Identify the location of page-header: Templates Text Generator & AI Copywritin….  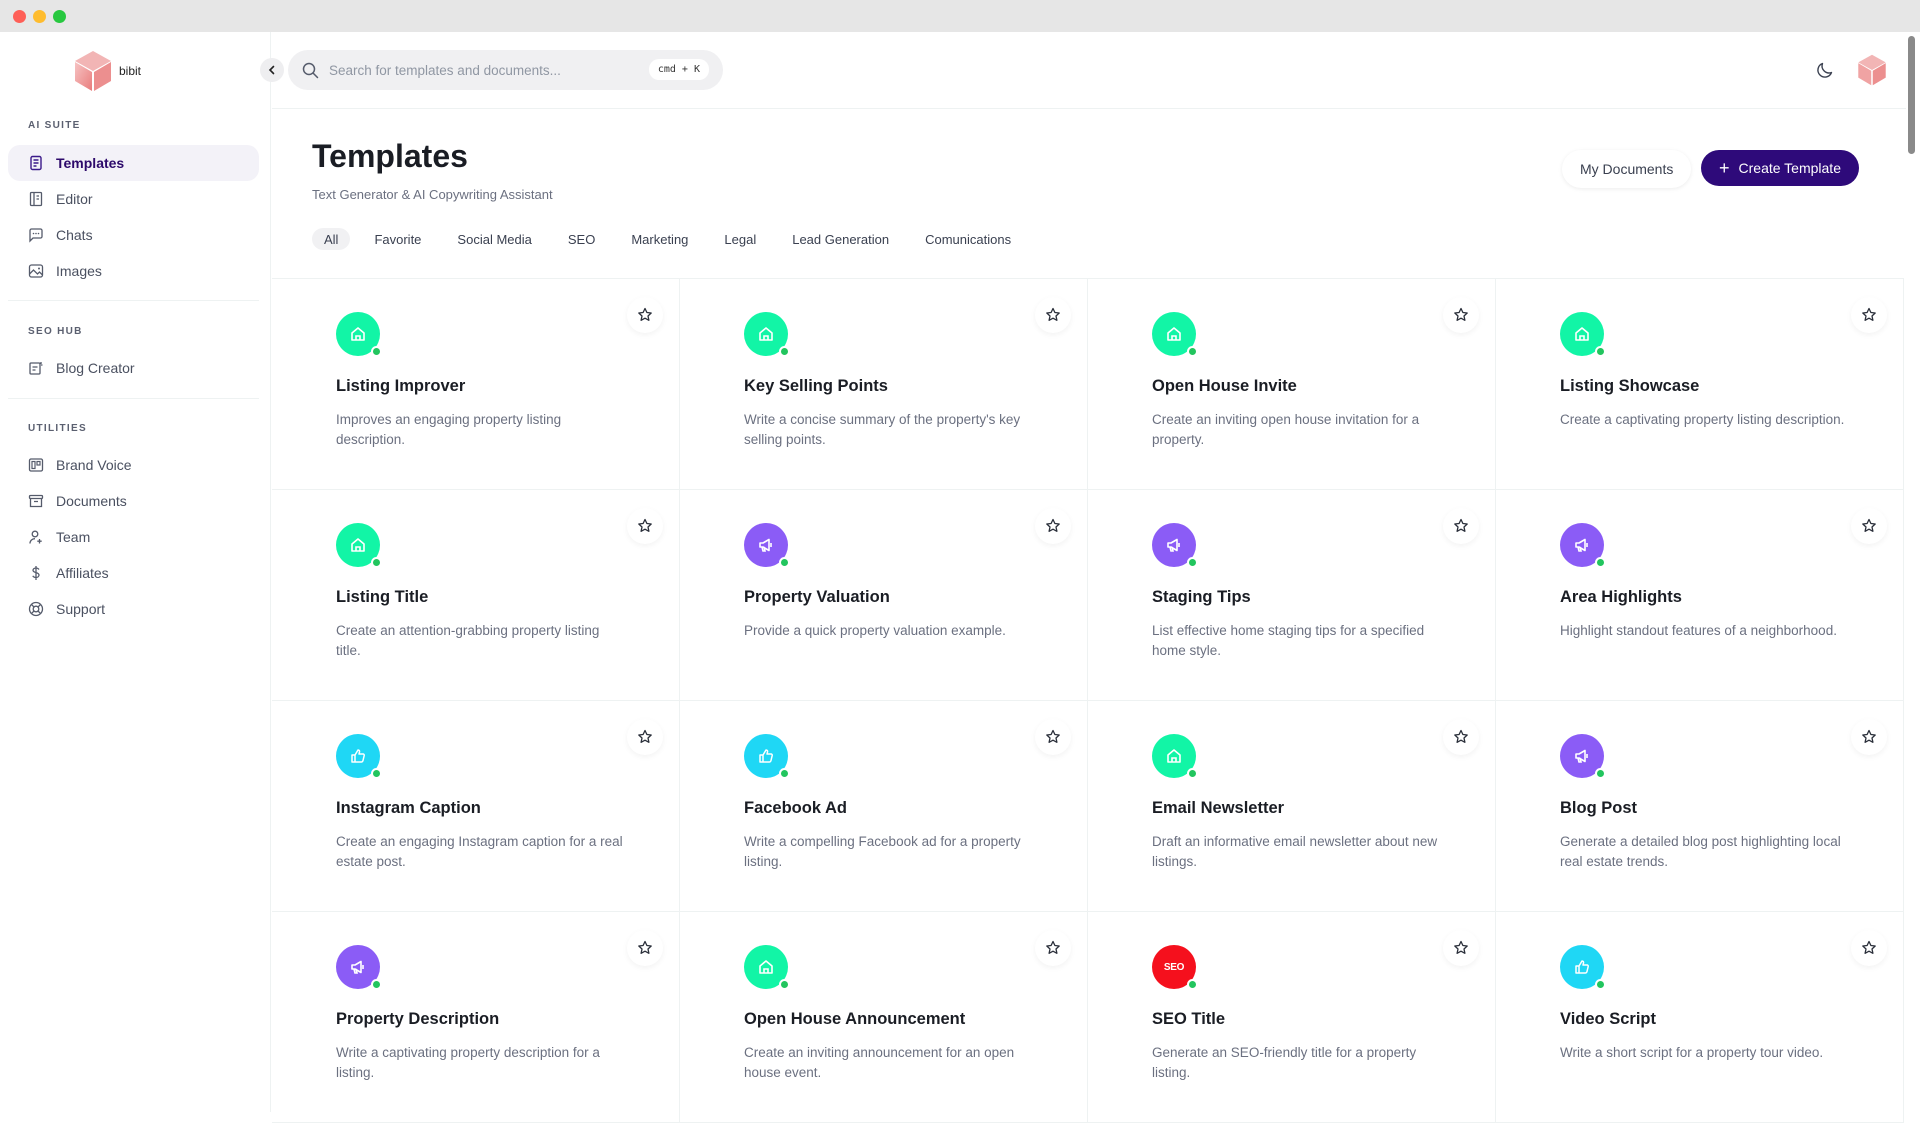
(1089, 194).